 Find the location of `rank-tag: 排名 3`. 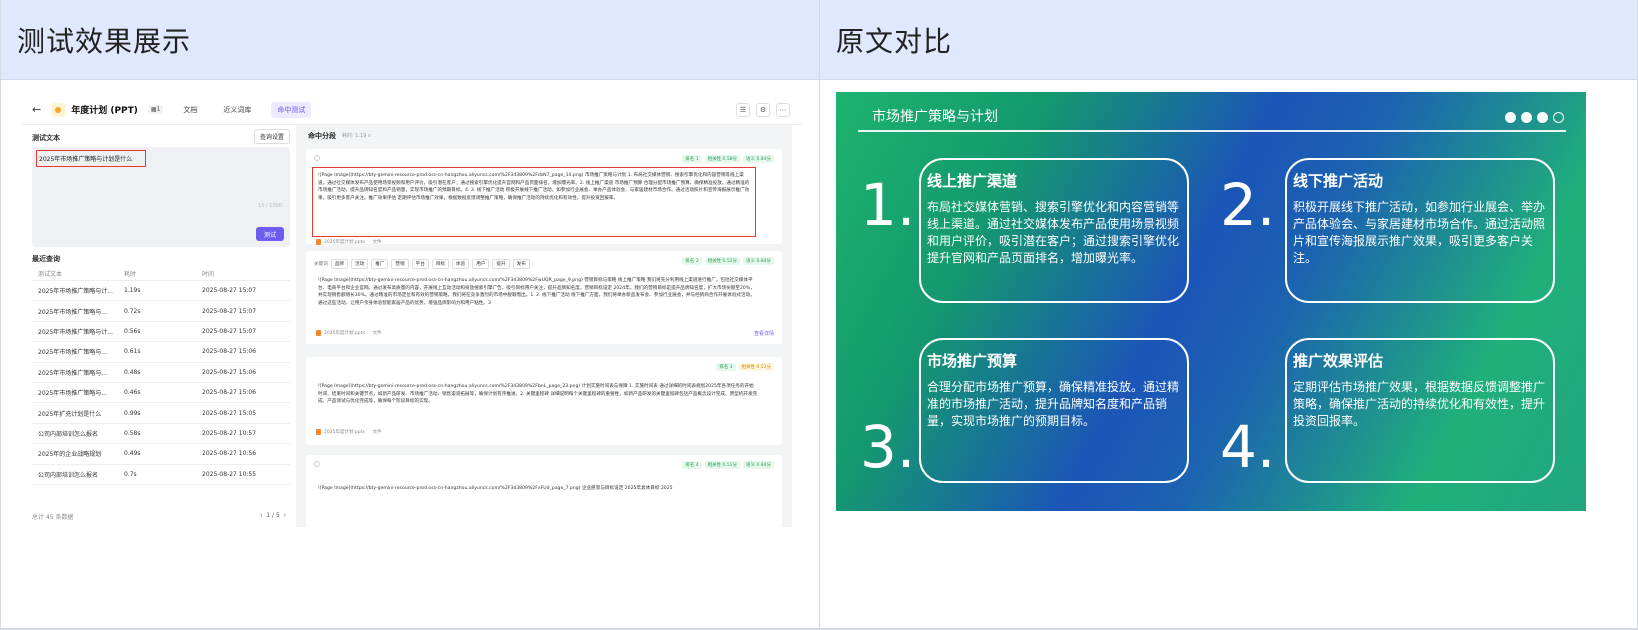

rank-tag: 排名 3 is located at coordinates (726, 367).